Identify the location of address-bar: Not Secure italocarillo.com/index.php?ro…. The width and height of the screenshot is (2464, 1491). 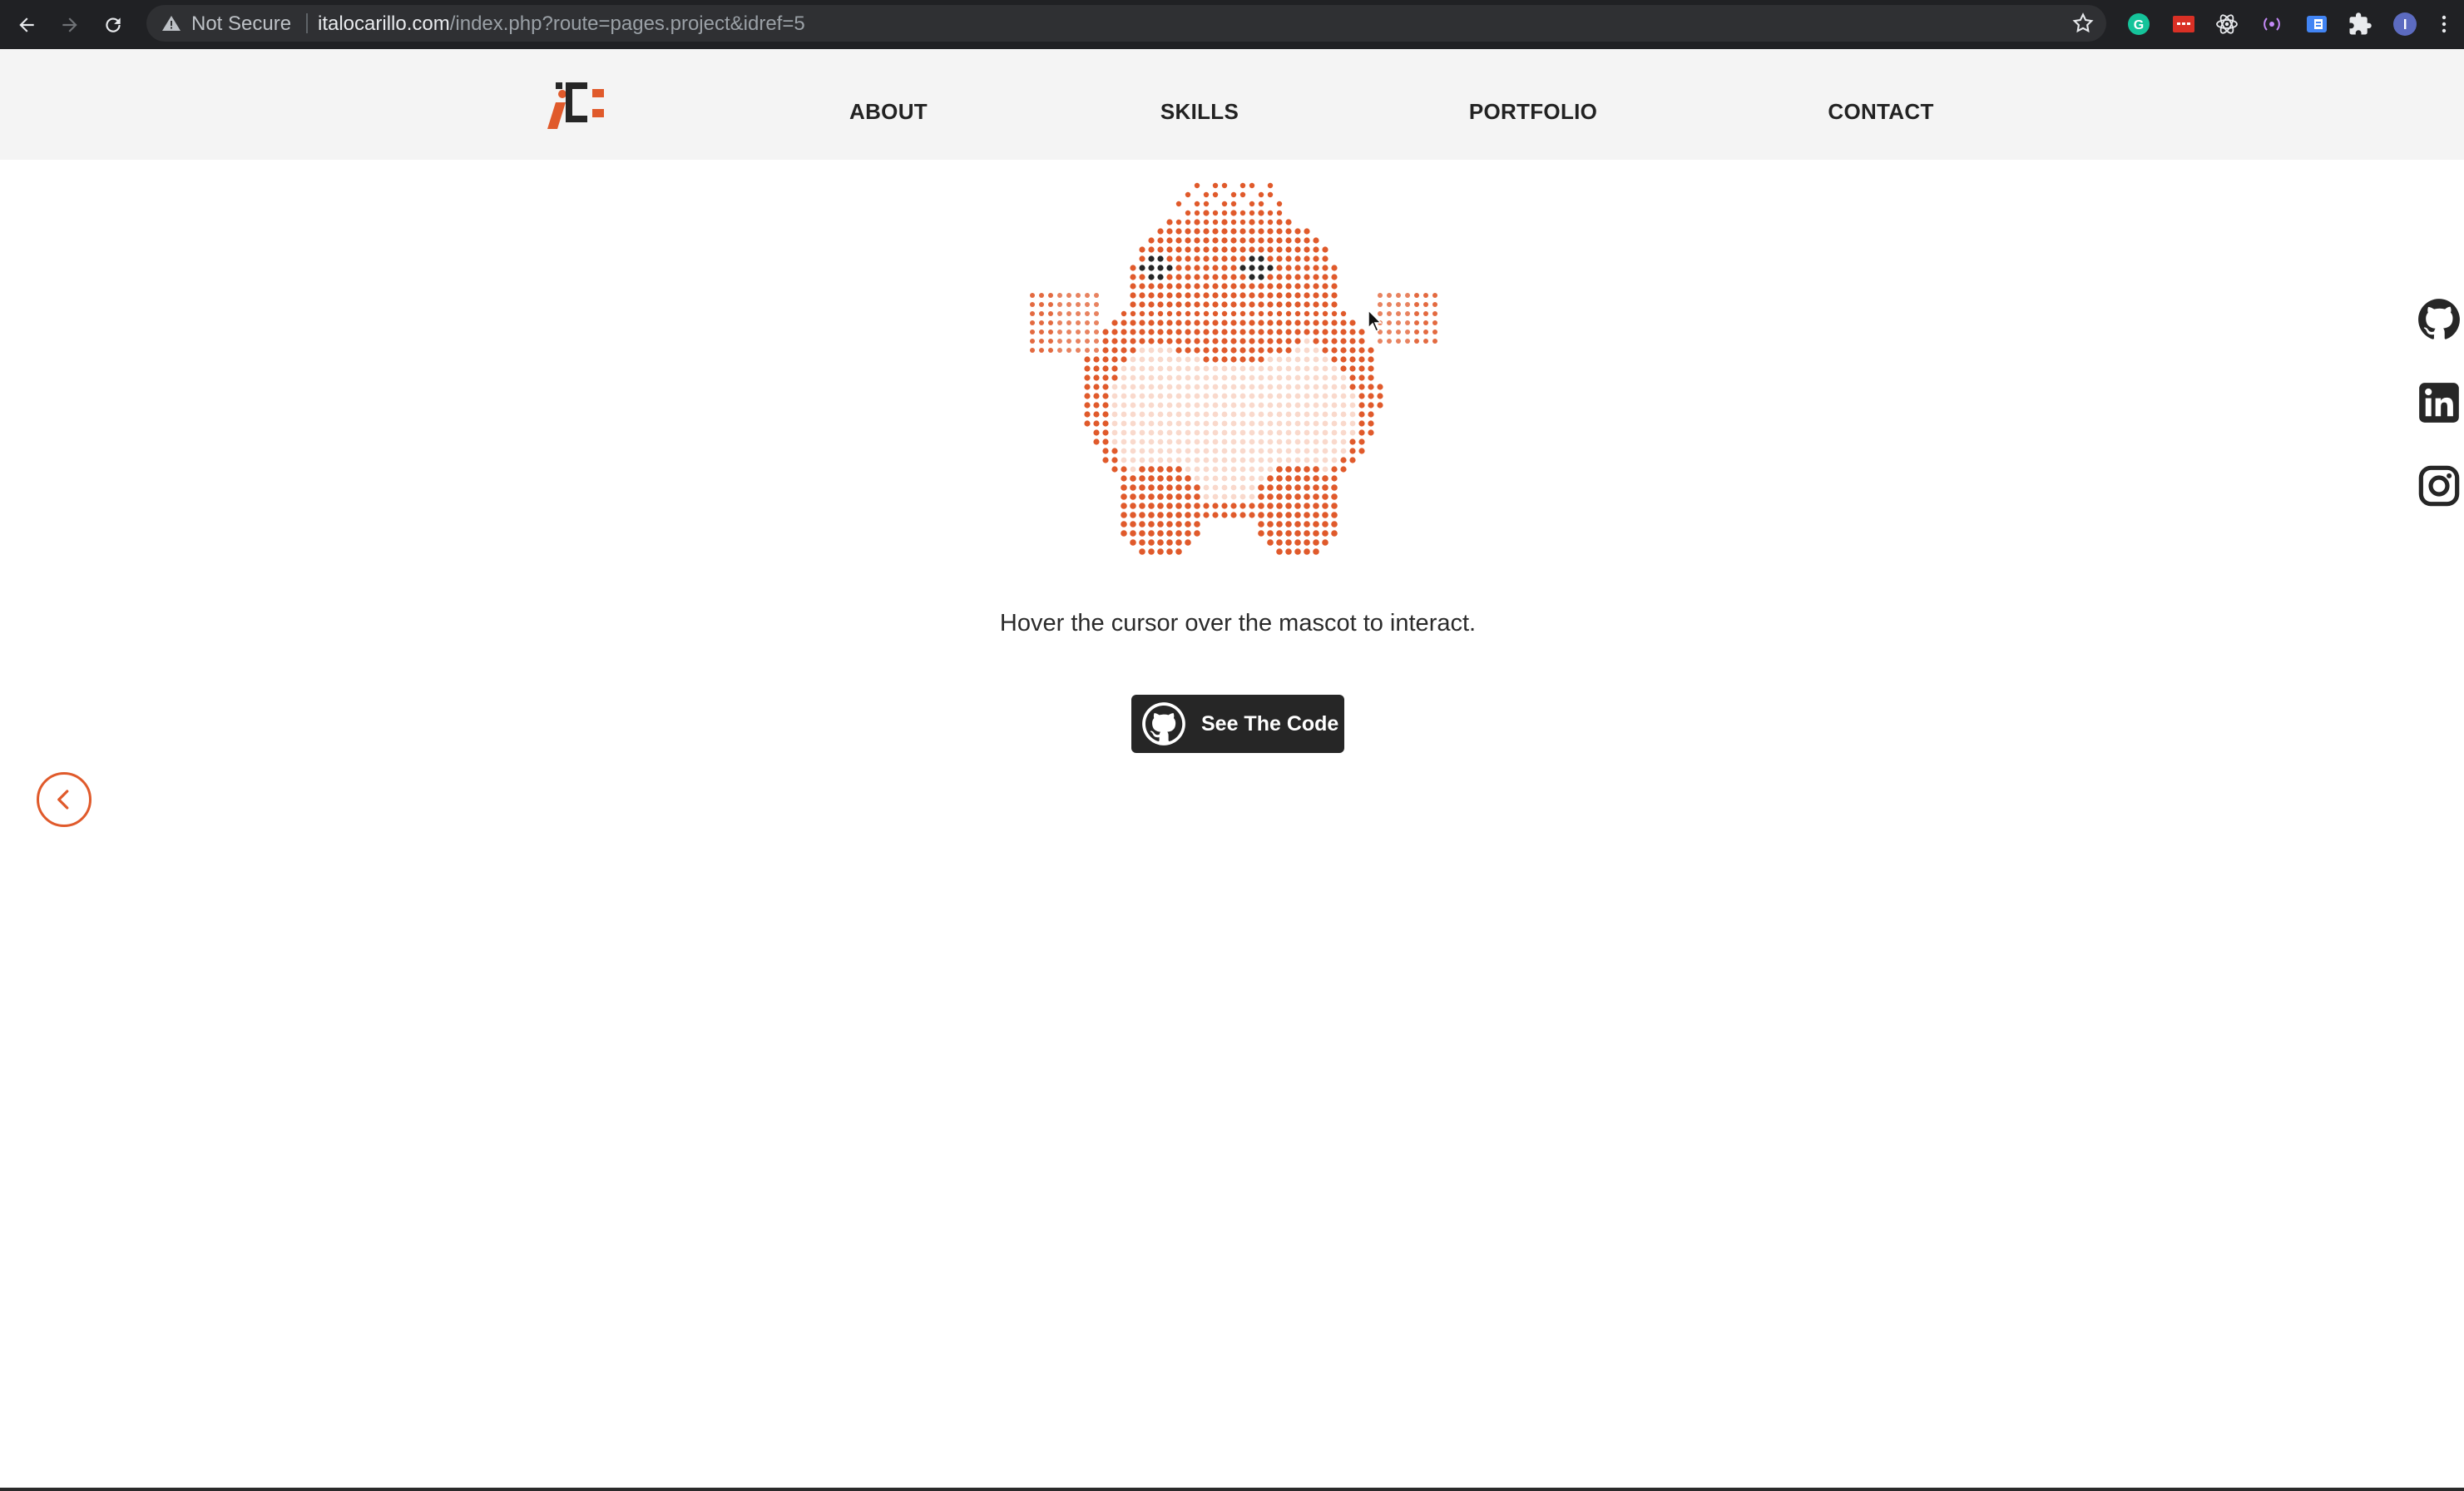
(1126, 23).